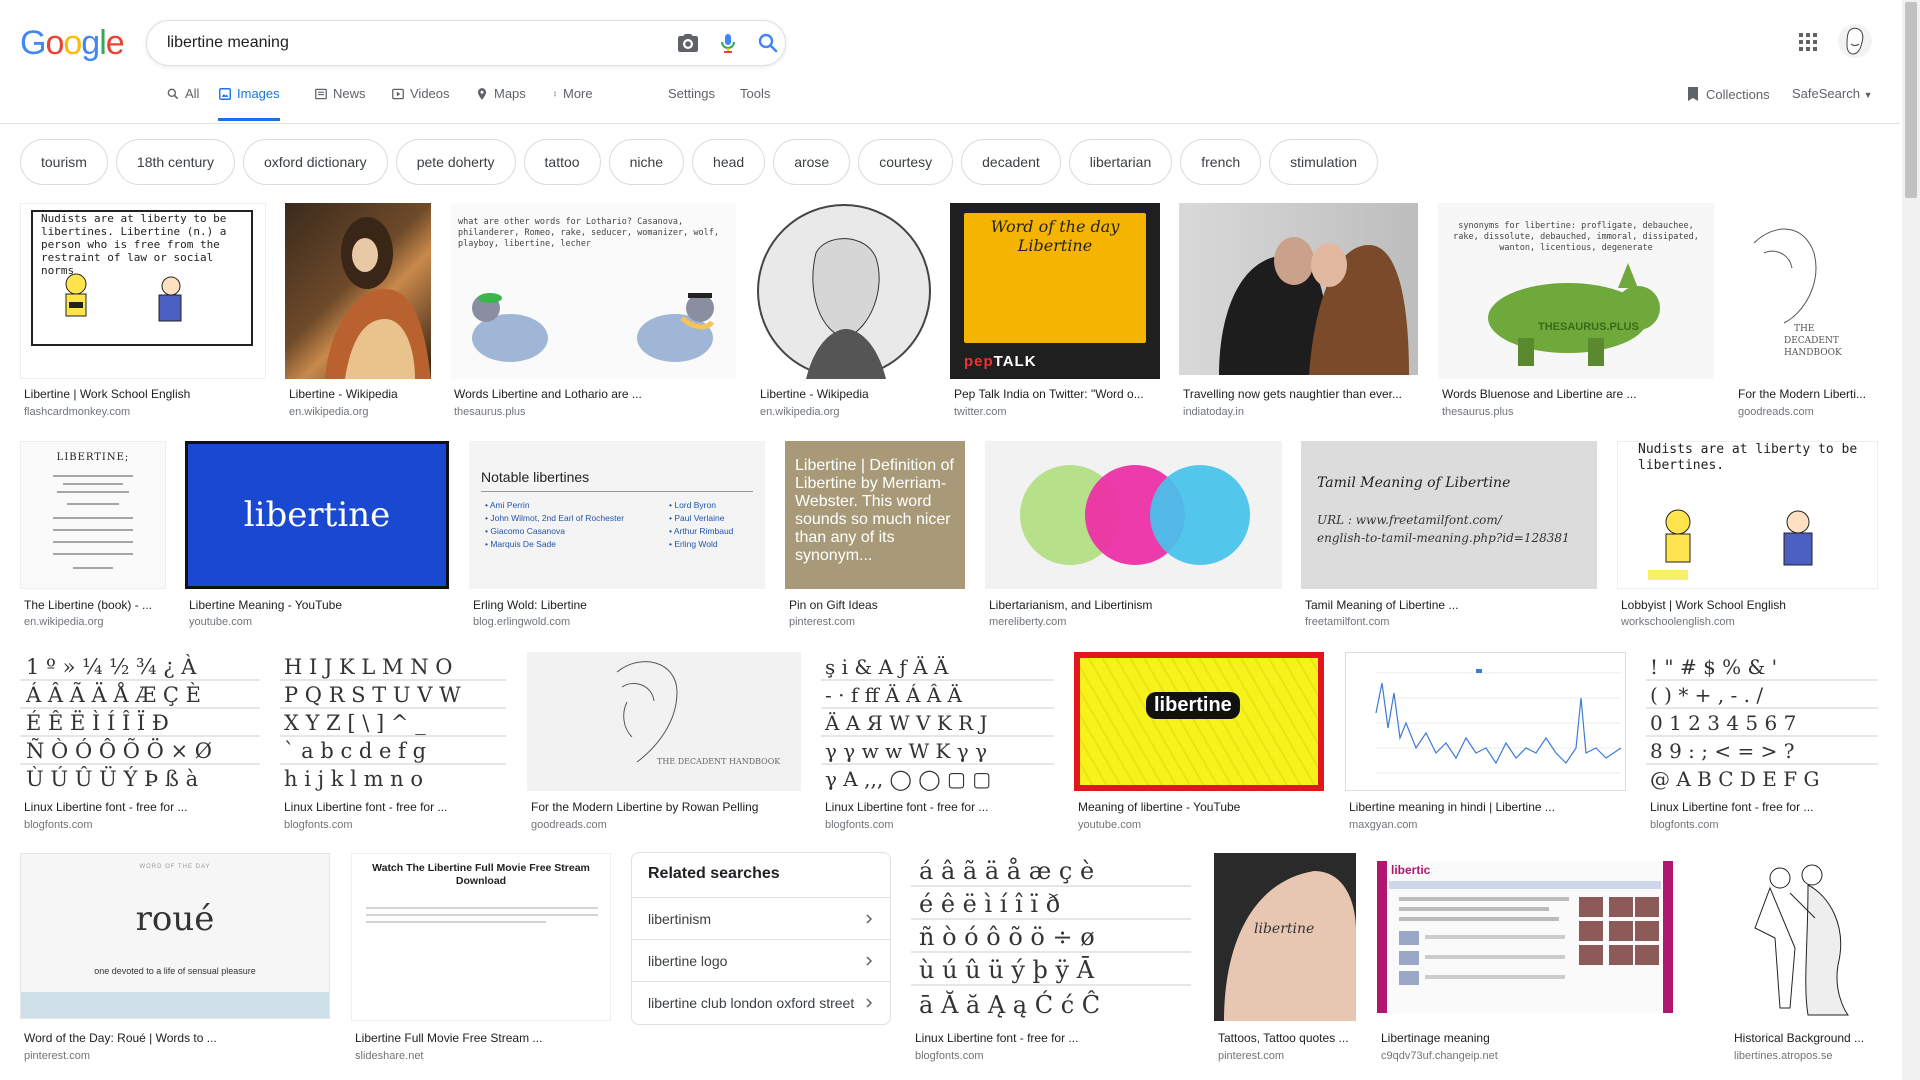  What do you see at coordinates (1221, 162) in the screenshot?
I see `chip: french` at bounding box center [1221, 162].